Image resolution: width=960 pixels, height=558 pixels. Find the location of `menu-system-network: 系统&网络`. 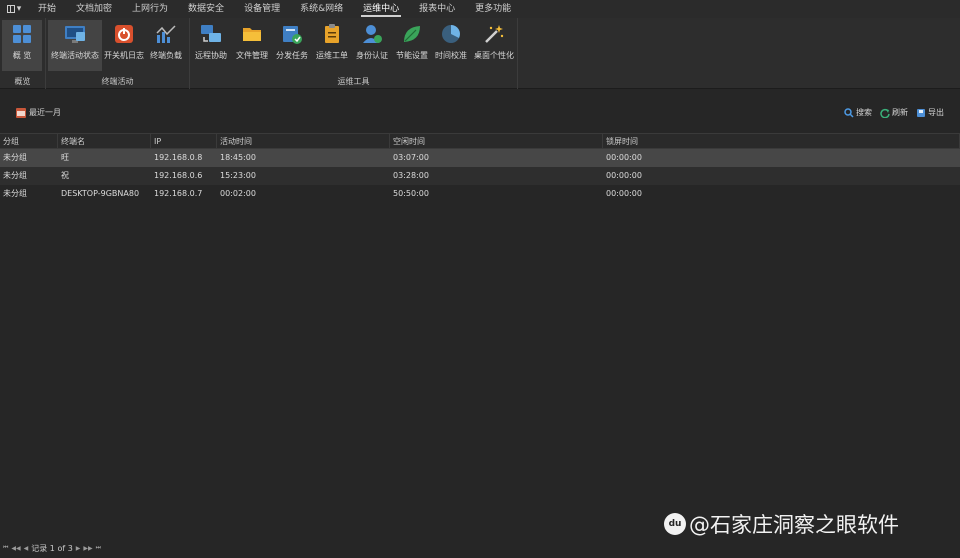

menu-system-network: 系统&网络 is located at coordinates (321, 9).